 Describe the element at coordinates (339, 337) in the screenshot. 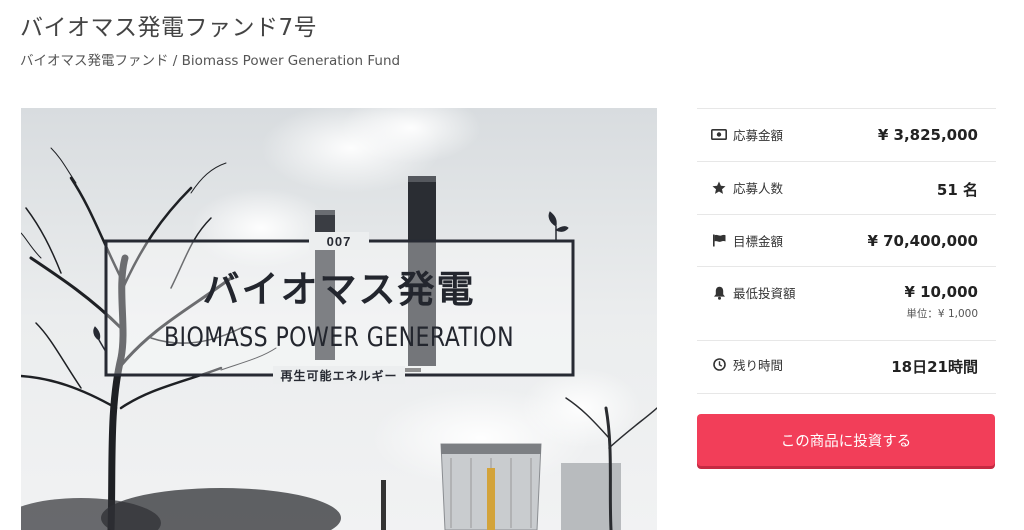

I see `hero-title-en: BIOMASS POWER GENERATION` at that location.